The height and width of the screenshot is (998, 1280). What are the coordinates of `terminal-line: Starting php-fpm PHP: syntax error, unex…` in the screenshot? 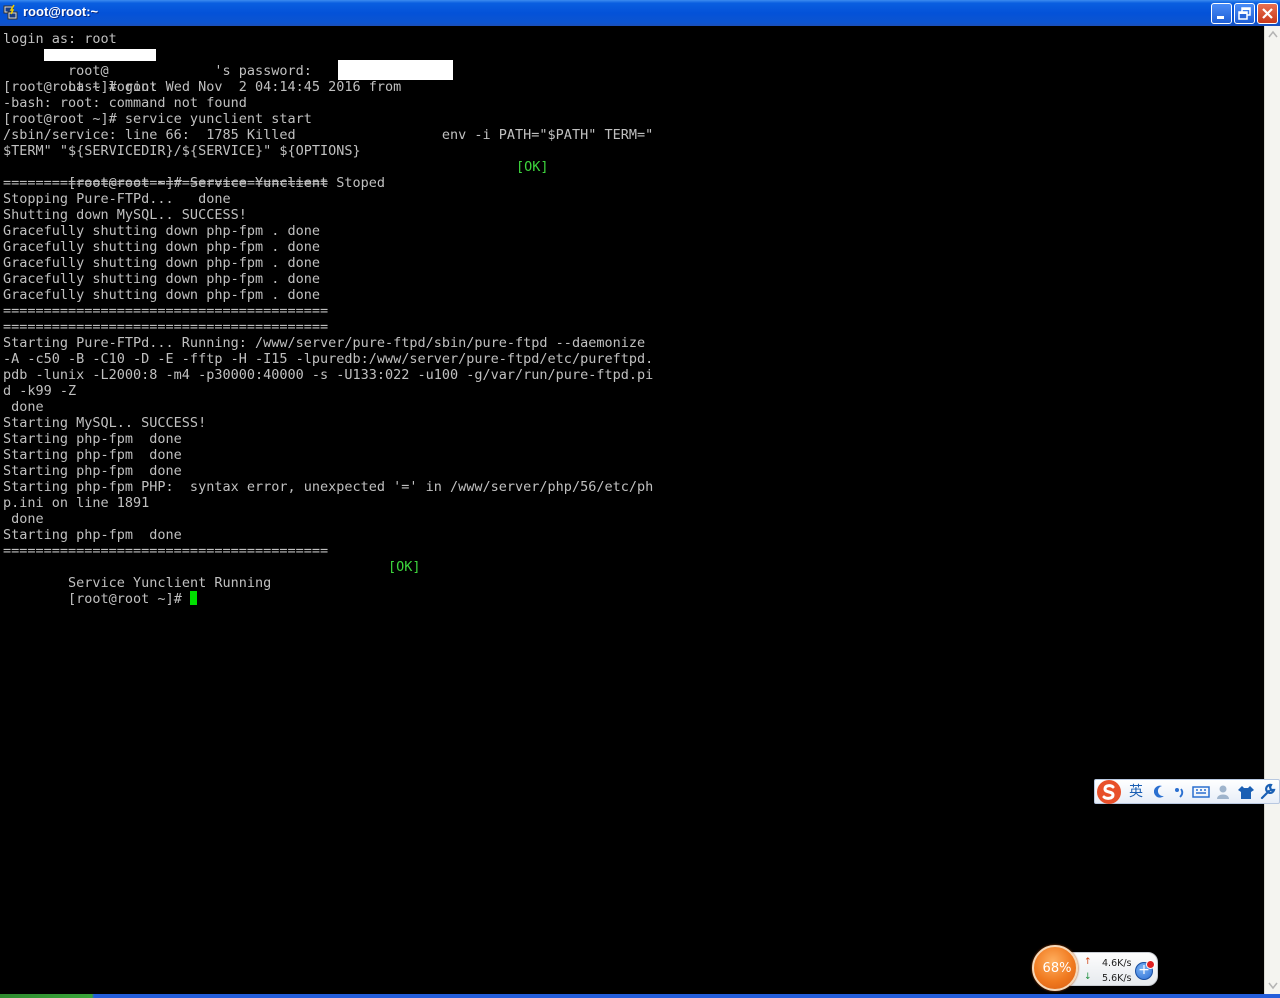 It's located at (328, 487).